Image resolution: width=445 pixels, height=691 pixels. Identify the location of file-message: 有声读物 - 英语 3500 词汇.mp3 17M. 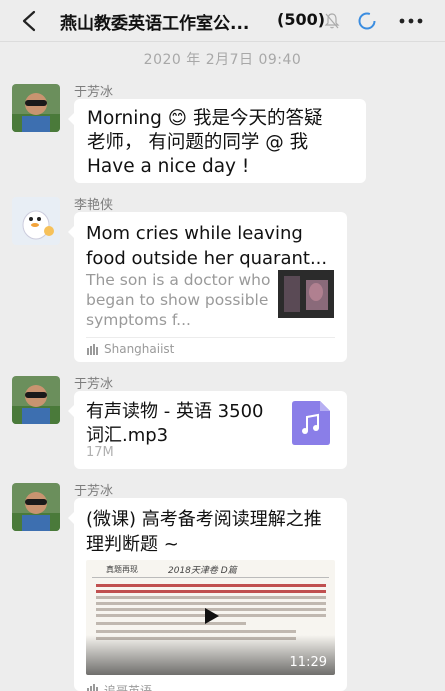
(207, 430).